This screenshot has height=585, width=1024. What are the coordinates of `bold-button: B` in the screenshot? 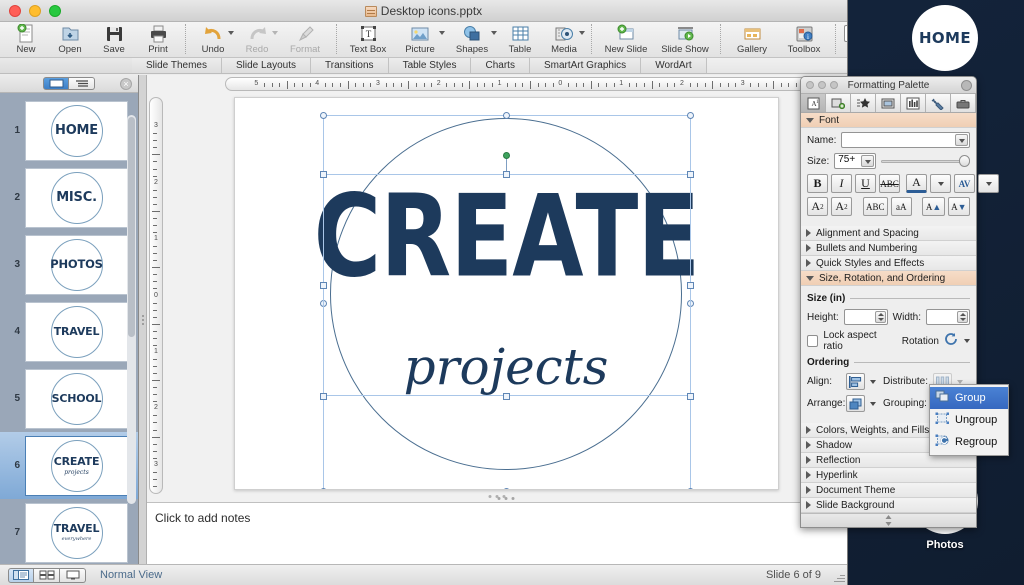 It's located at (817, 183).